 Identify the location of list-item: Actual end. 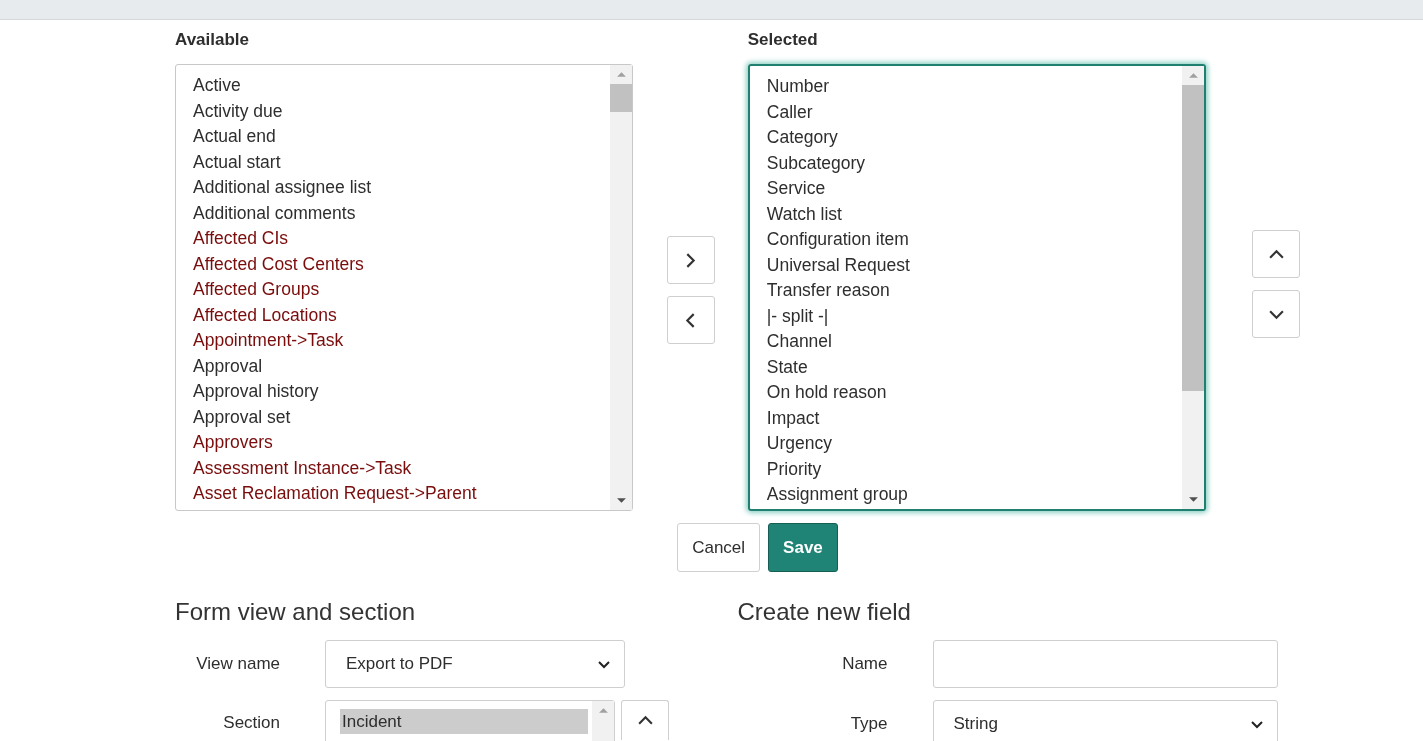
(402, 137).